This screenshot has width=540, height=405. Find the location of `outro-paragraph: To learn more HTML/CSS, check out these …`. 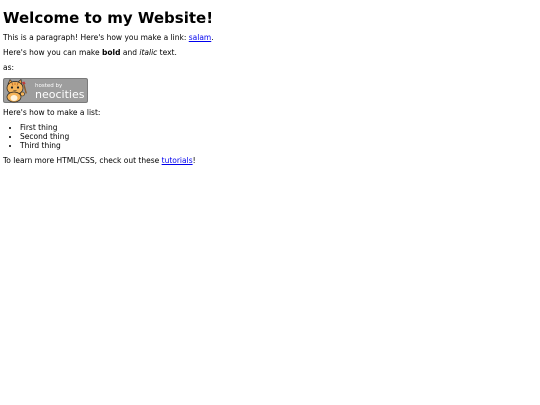

outro-paragraph: To learn more HTML/CSS, check out these … is located at coordinates (270, 160).